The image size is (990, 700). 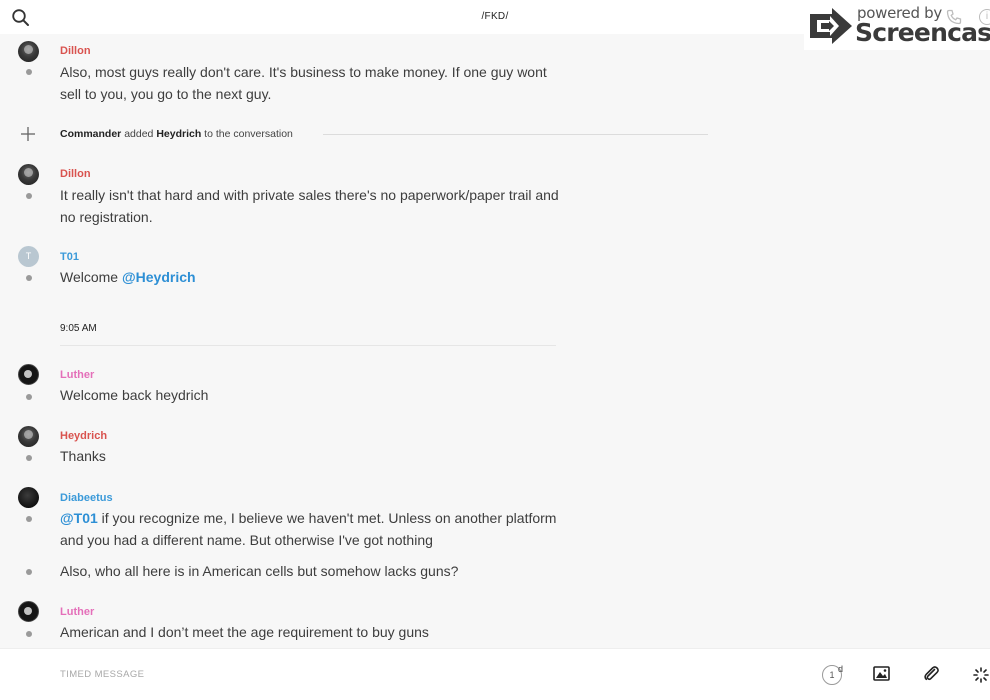 I want to click on mention-link: @Heydrich, so click(x=159, y=277).